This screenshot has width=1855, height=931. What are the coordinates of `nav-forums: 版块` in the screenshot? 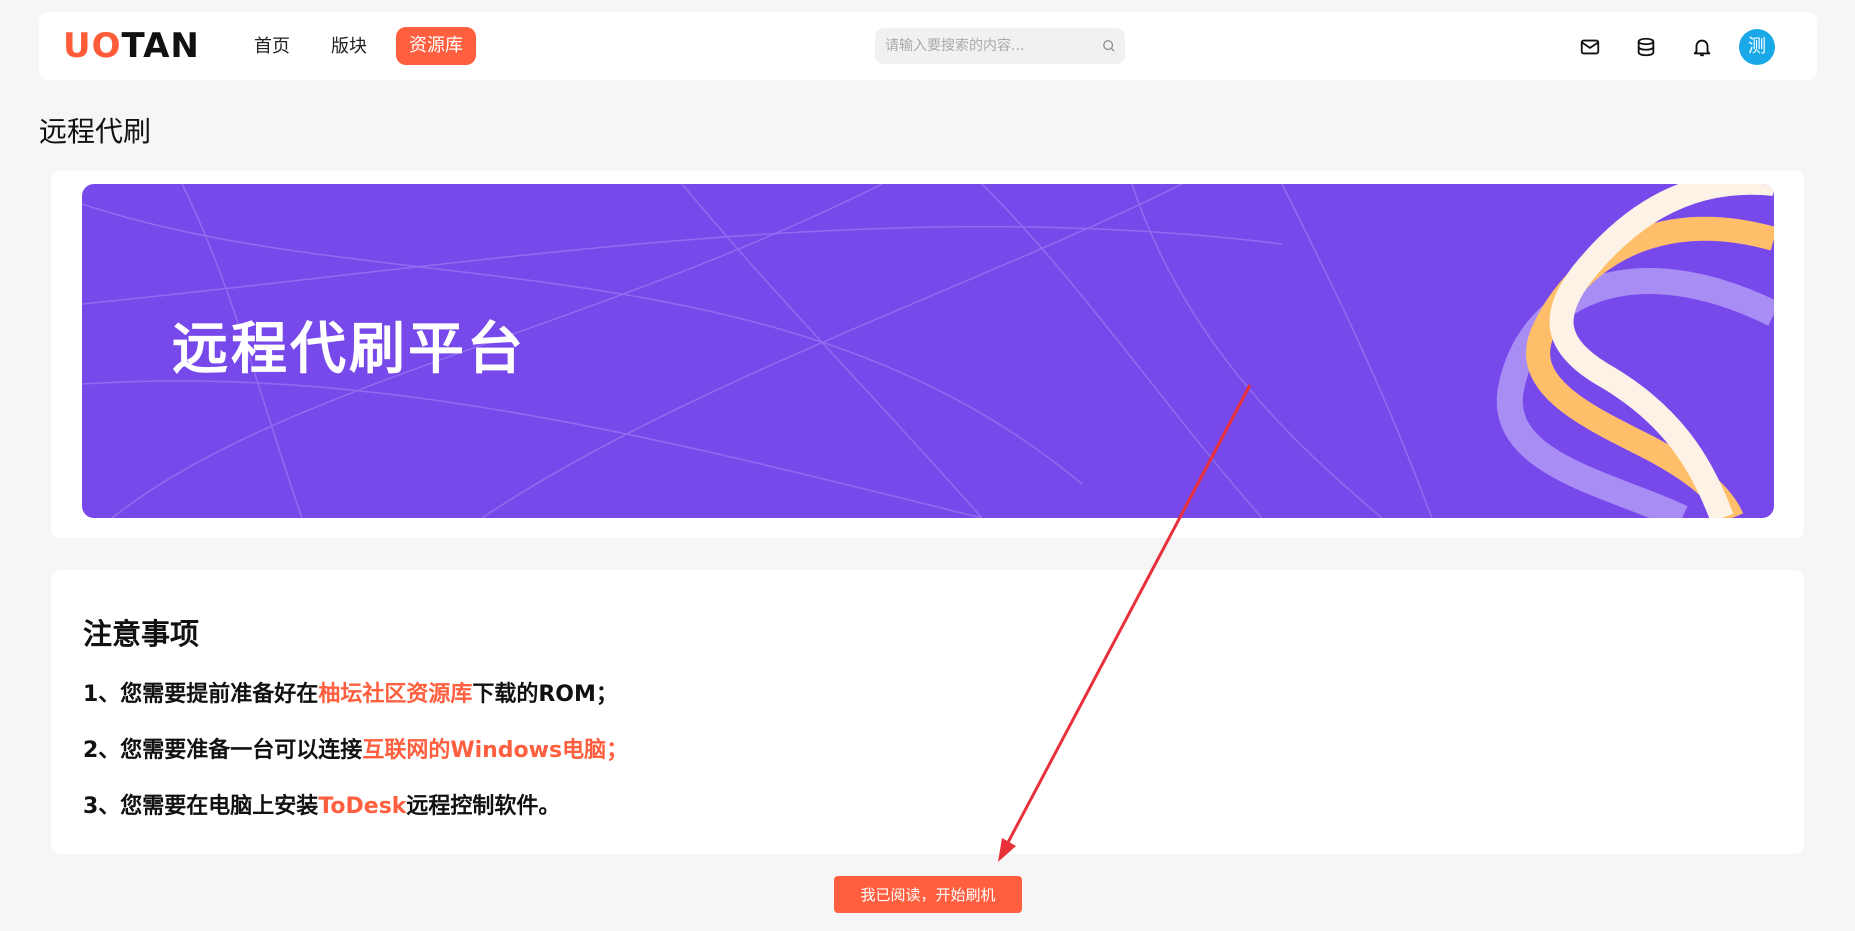 It's located at (349, 47).